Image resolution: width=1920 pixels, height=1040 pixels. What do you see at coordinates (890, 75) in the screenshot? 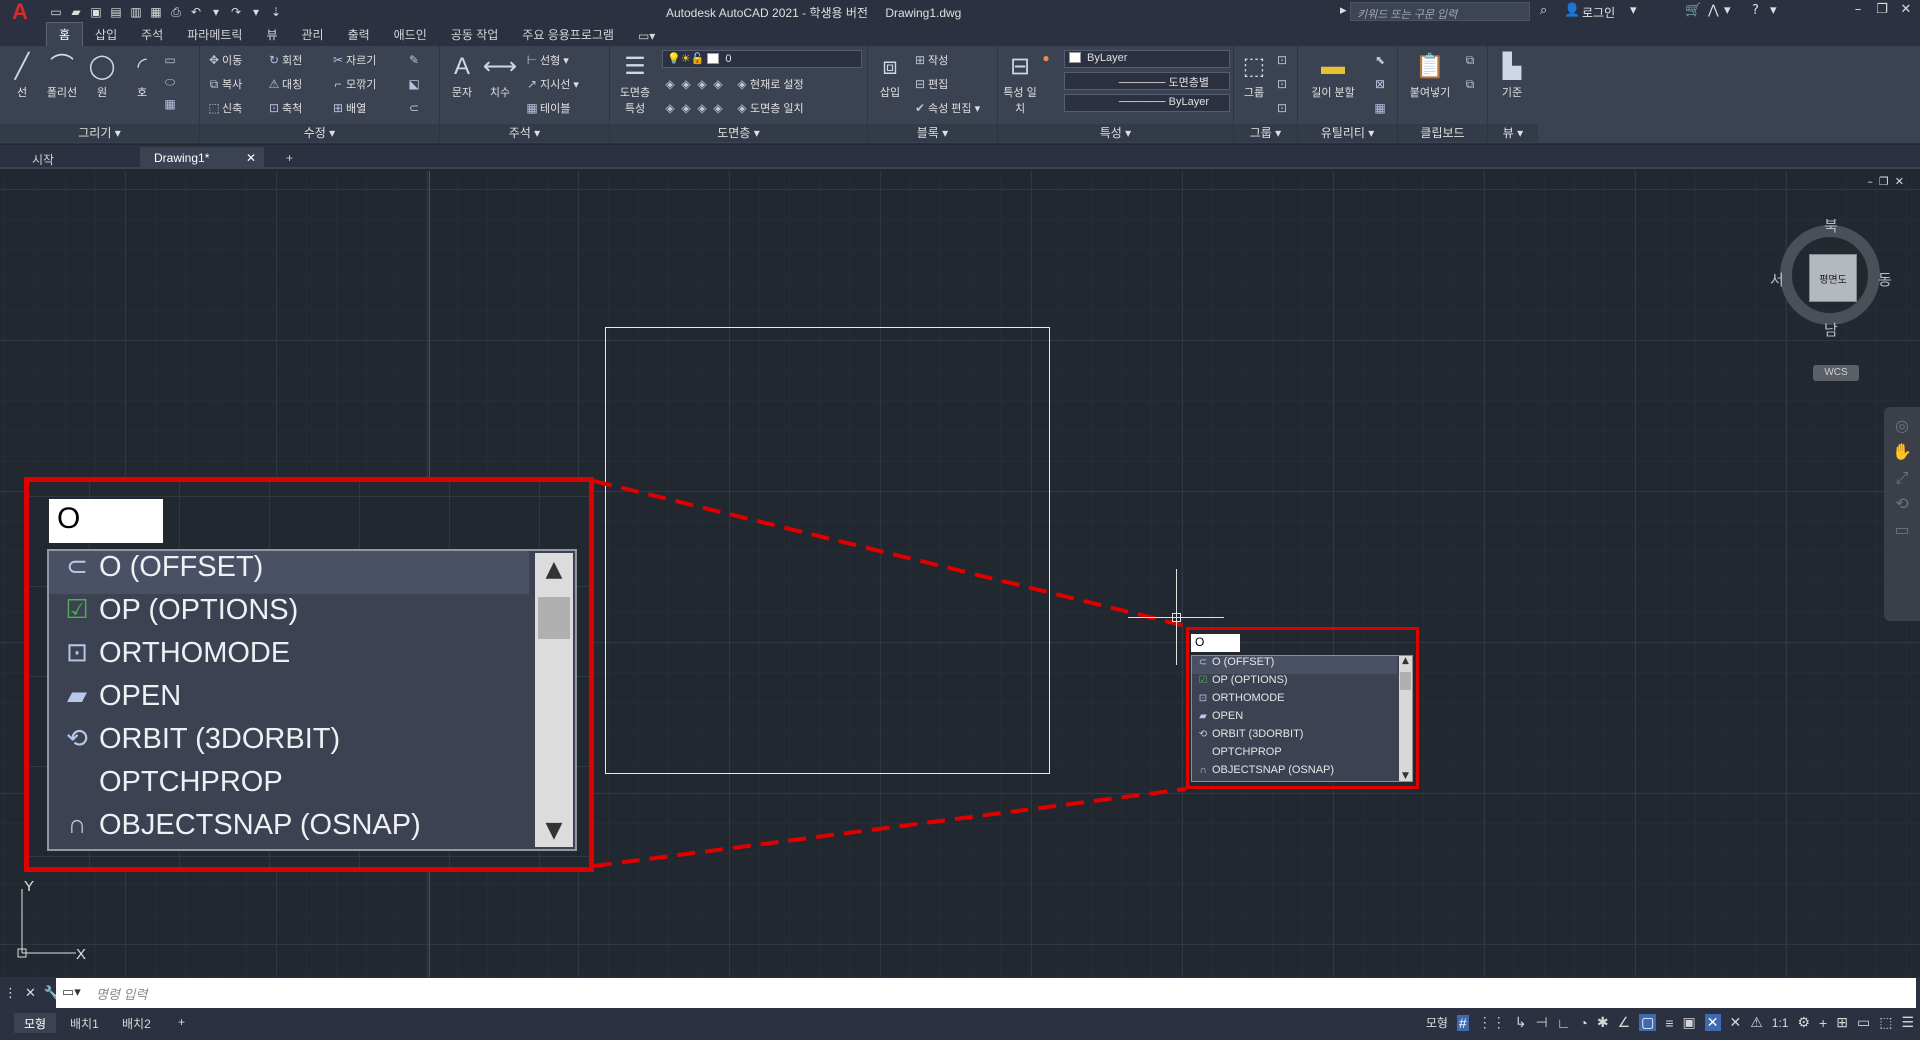
I see `insert-tool: ⧈ 삽입` at bounding box center [890, 75].